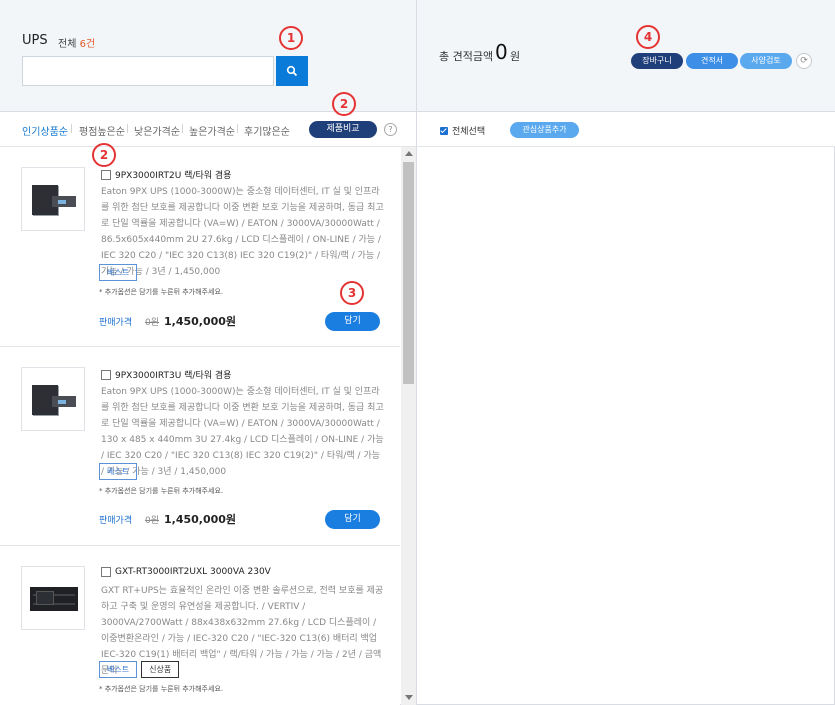 The height and width of the screenshot is (705, 835). What do you see at coordinates (466, 56) in the screenshot?
I see `total-label: 총 견적금액` at bounding box center [466, 56].